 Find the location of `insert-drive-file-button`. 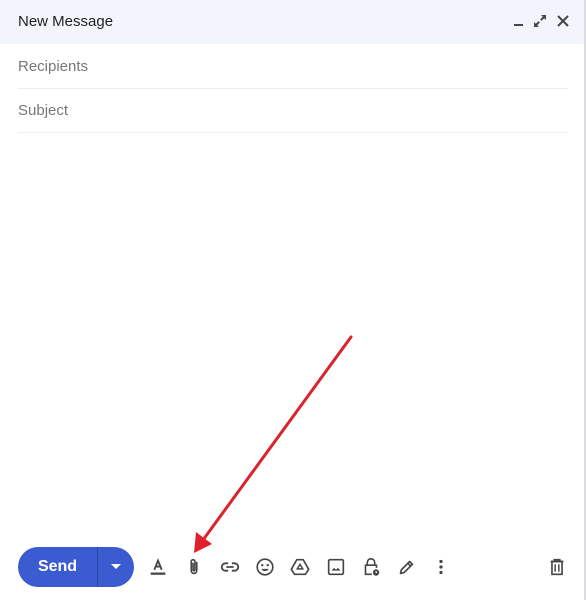

insert-drive-file-button is located at coordinates (300, 567).